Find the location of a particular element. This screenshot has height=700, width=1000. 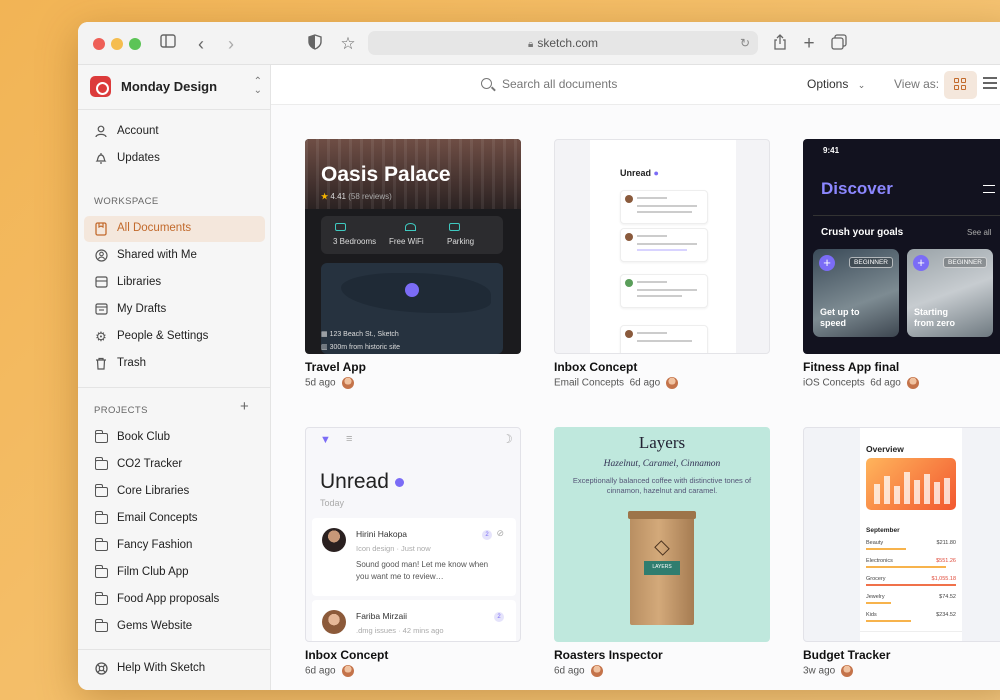

unread-heading-text: Unread is located at coordinates (636, 173).